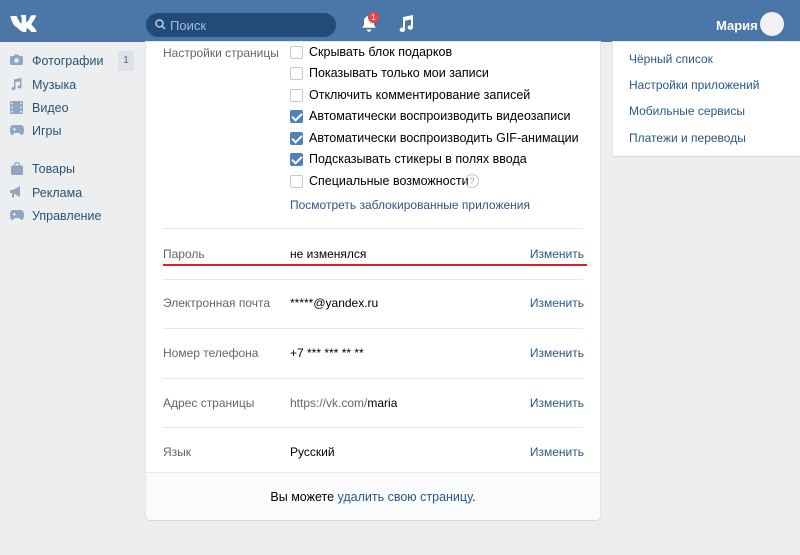  What do you see at coordinates (375, 265) in the screenshot?
I see `highlight-underline` at bounding box center [375, 265].